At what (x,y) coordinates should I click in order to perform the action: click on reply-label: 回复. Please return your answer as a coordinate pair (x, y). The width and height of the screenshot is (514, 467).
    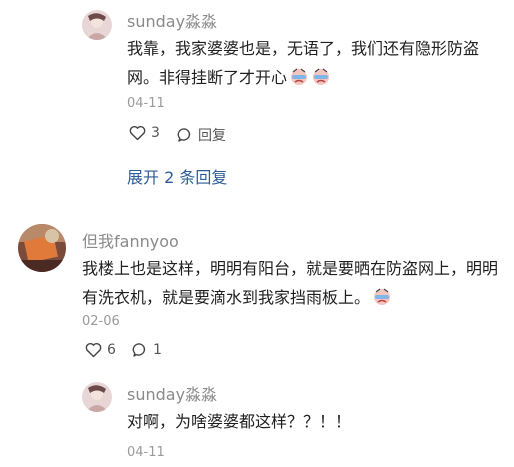
    Looking at the image, I should click on (212, 136).